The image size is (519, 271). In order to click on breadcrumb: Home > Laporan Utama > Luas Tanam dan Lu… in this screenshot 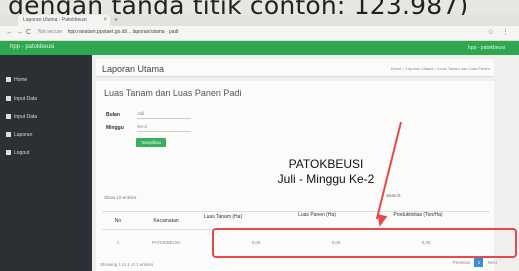, I will do `click(440, 68)`.